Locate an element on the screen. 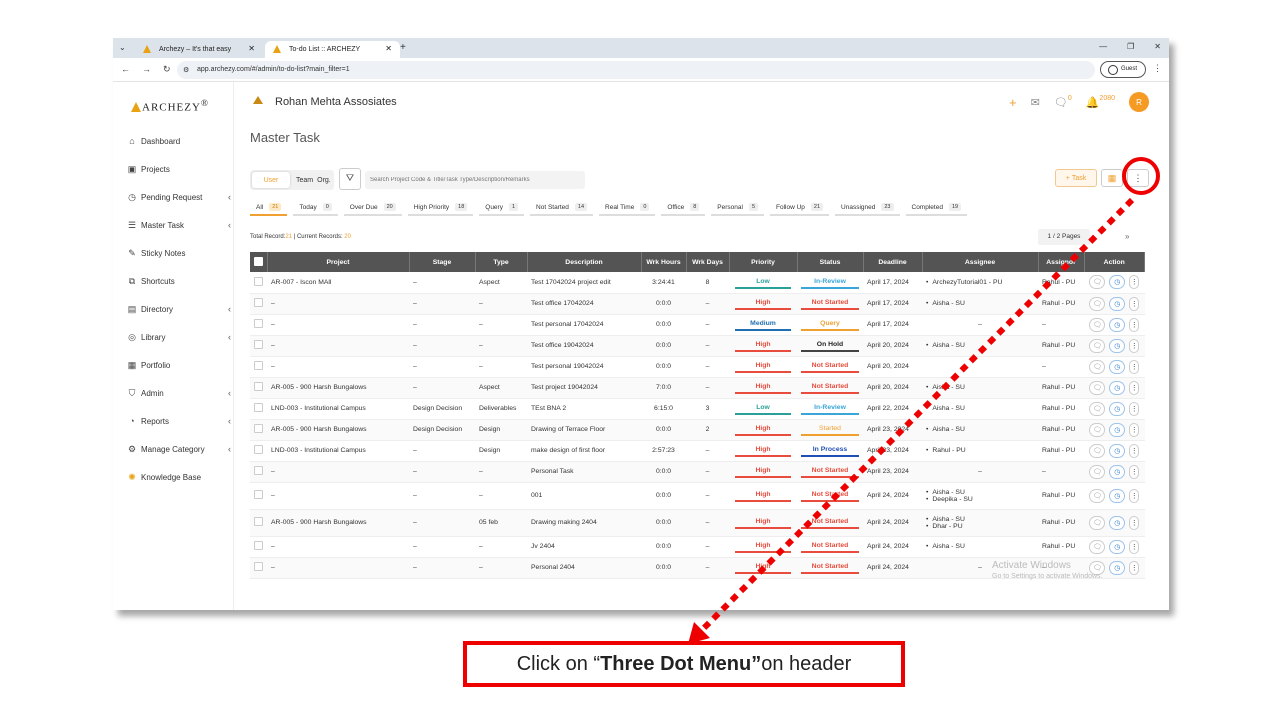 The height and width of the screenshot is (720, 1280). callout-highlight-circle is located at coordinates (1141, 176).